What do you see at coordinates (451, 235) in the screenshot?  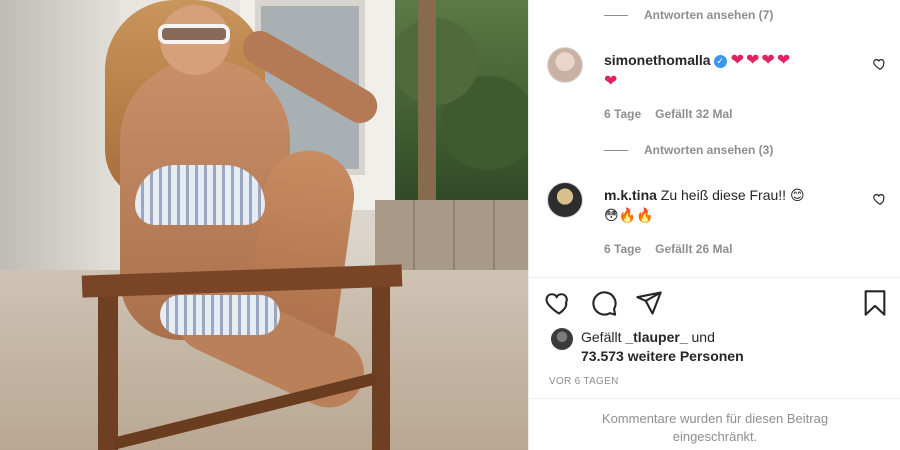 I see `photo-stone-wall` at bounding box center [451, 235].